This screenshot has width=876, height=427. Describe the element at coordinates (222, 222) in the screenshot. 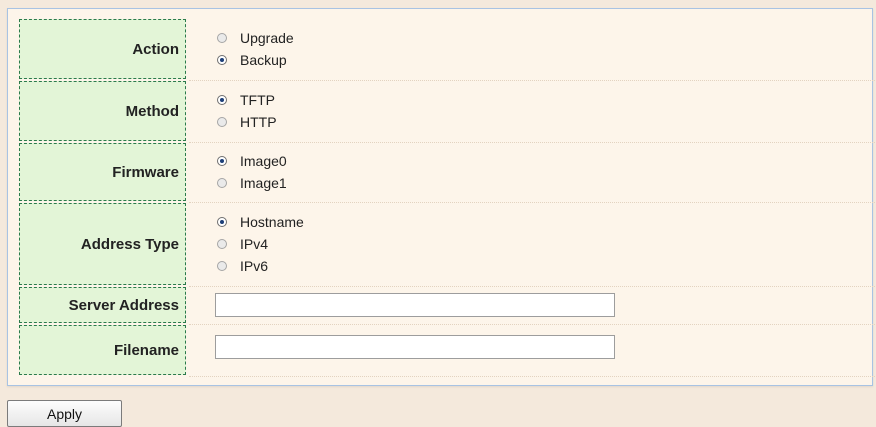

I see `address-type-hostname-radio` at that location.